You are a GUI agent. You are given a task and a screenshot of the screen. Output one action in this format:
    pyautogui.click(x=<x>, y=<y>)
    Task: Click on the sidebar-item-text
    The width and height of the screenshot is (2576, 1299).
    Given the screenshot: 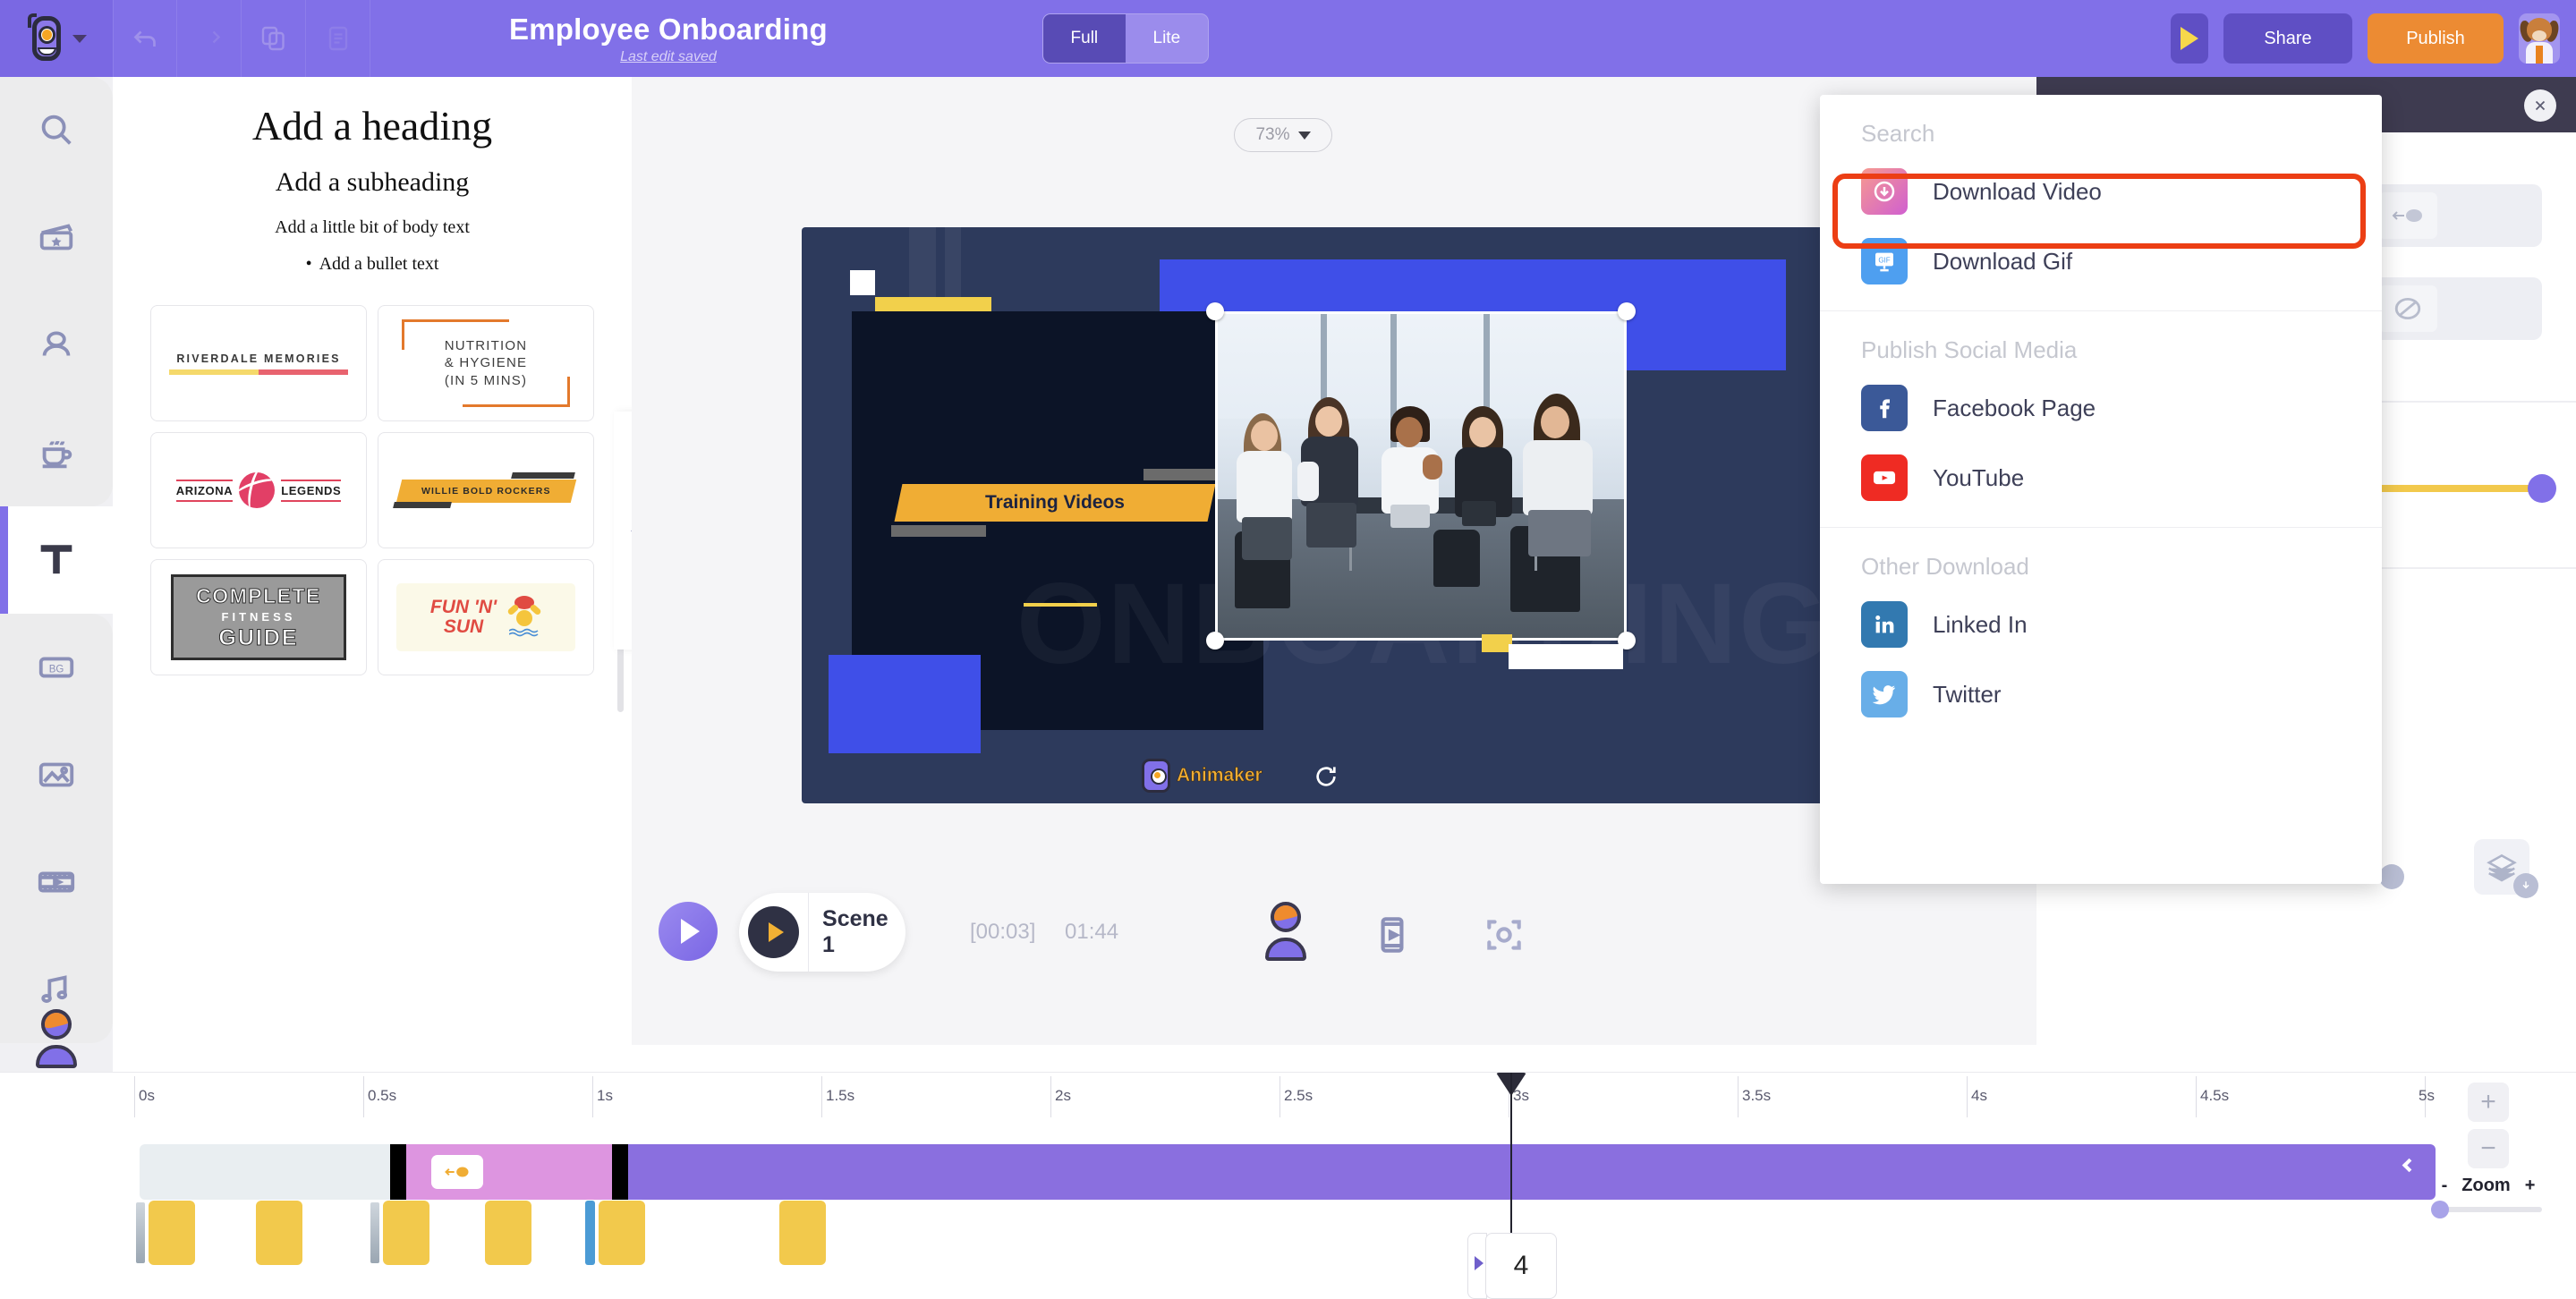 What is the action you would take?
    pyautogui.click(x=56, y=560)
    